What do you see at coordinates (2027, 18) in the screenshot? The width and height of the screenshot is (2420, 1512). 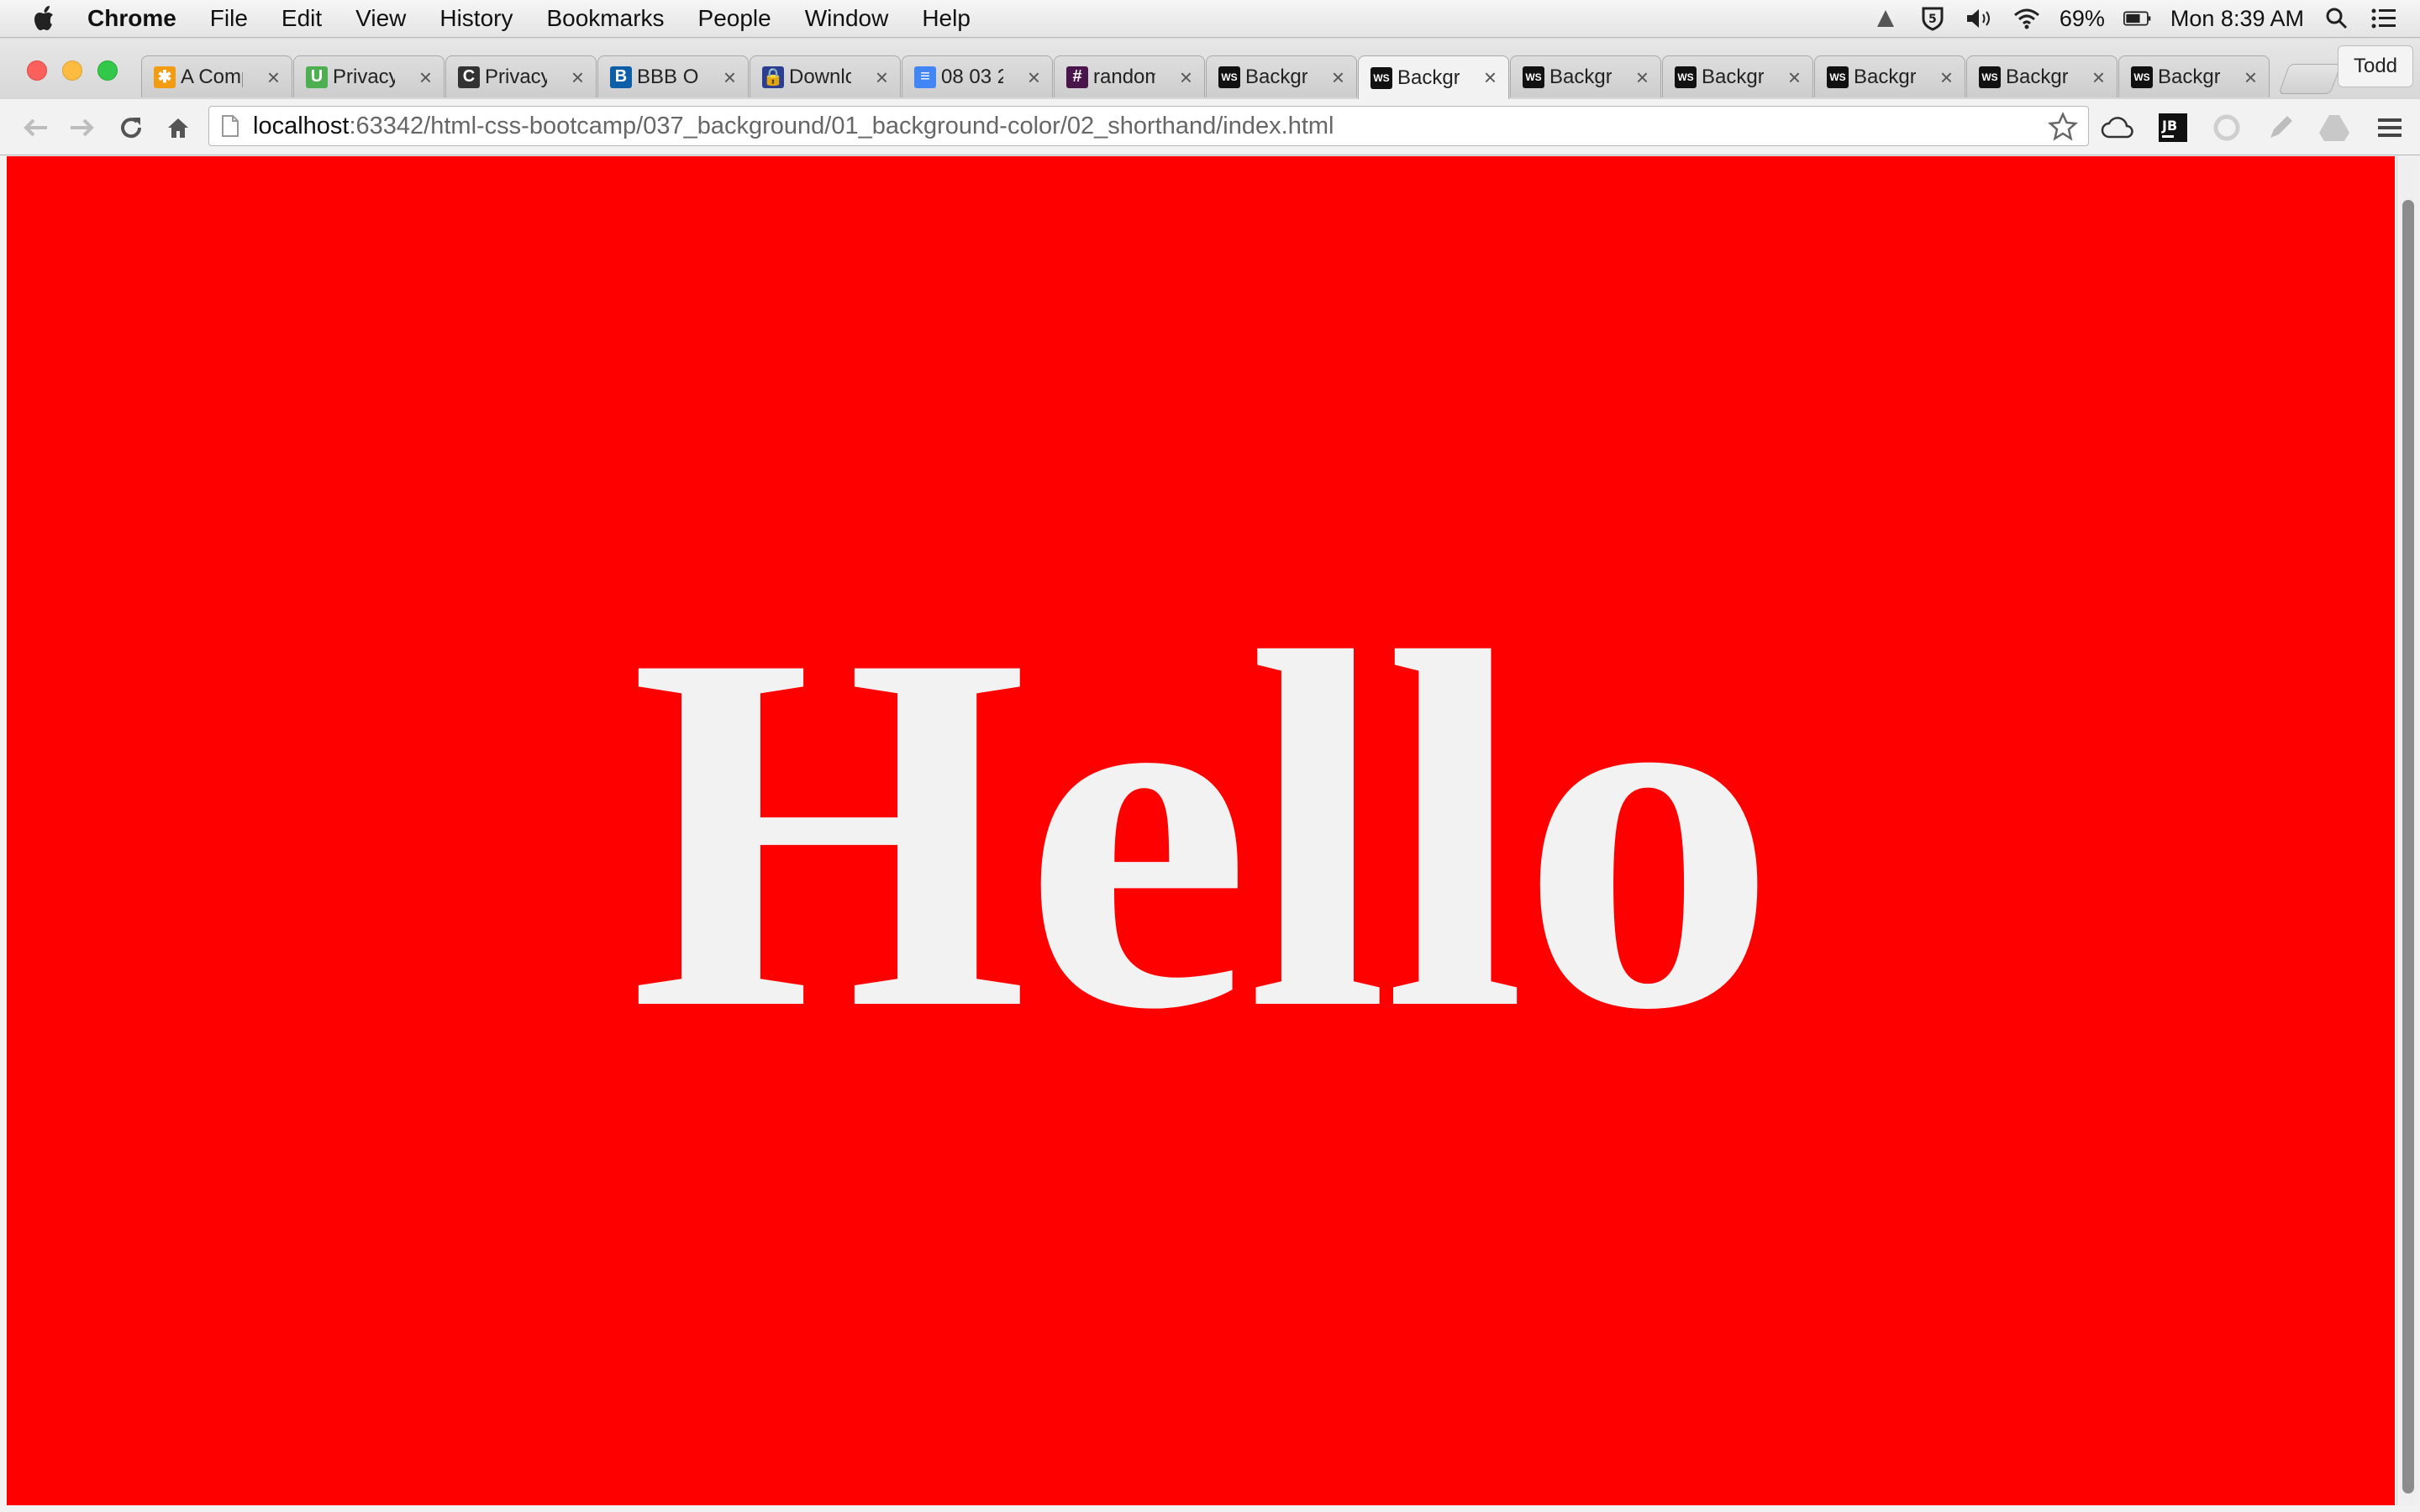 I see `wifi-icon` at bounding box center [2027, 18].